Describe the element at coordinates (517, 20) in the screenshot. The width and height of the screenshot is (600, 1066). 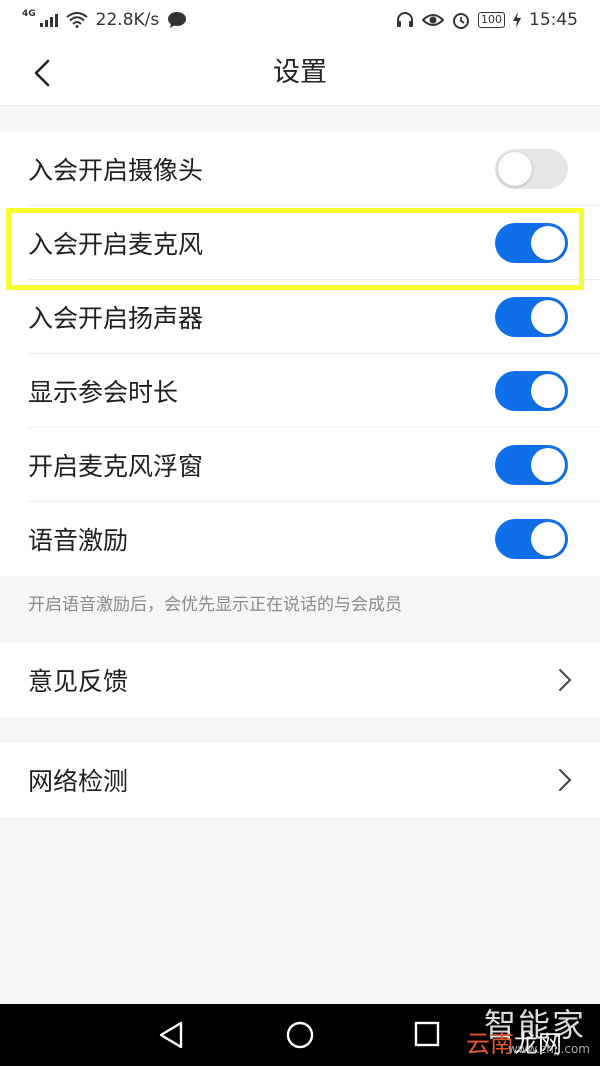
I see `charging-icon` at that location.